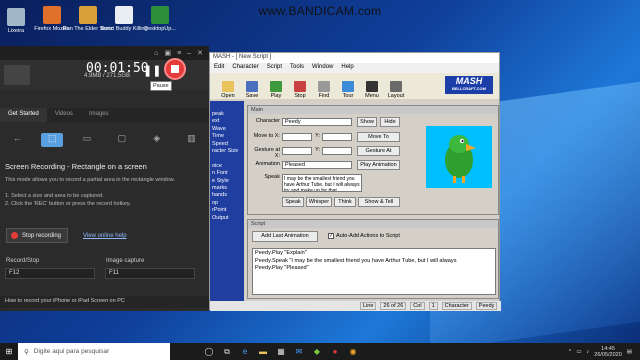  What do you see at coordinates (168, 53) in the screenshot?
I see `lock-icon: ▣` at bounding box center [168, 53].